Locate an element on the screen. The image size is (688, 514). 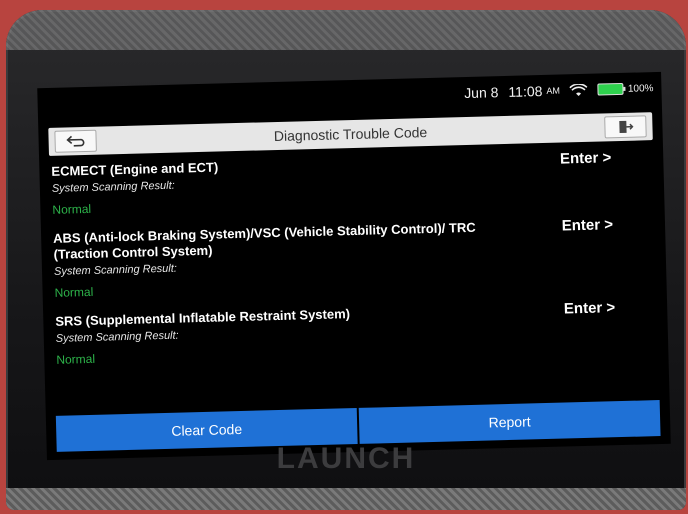
page-title: Diagnostic Trouble Code is located at coordinates (350, 134).